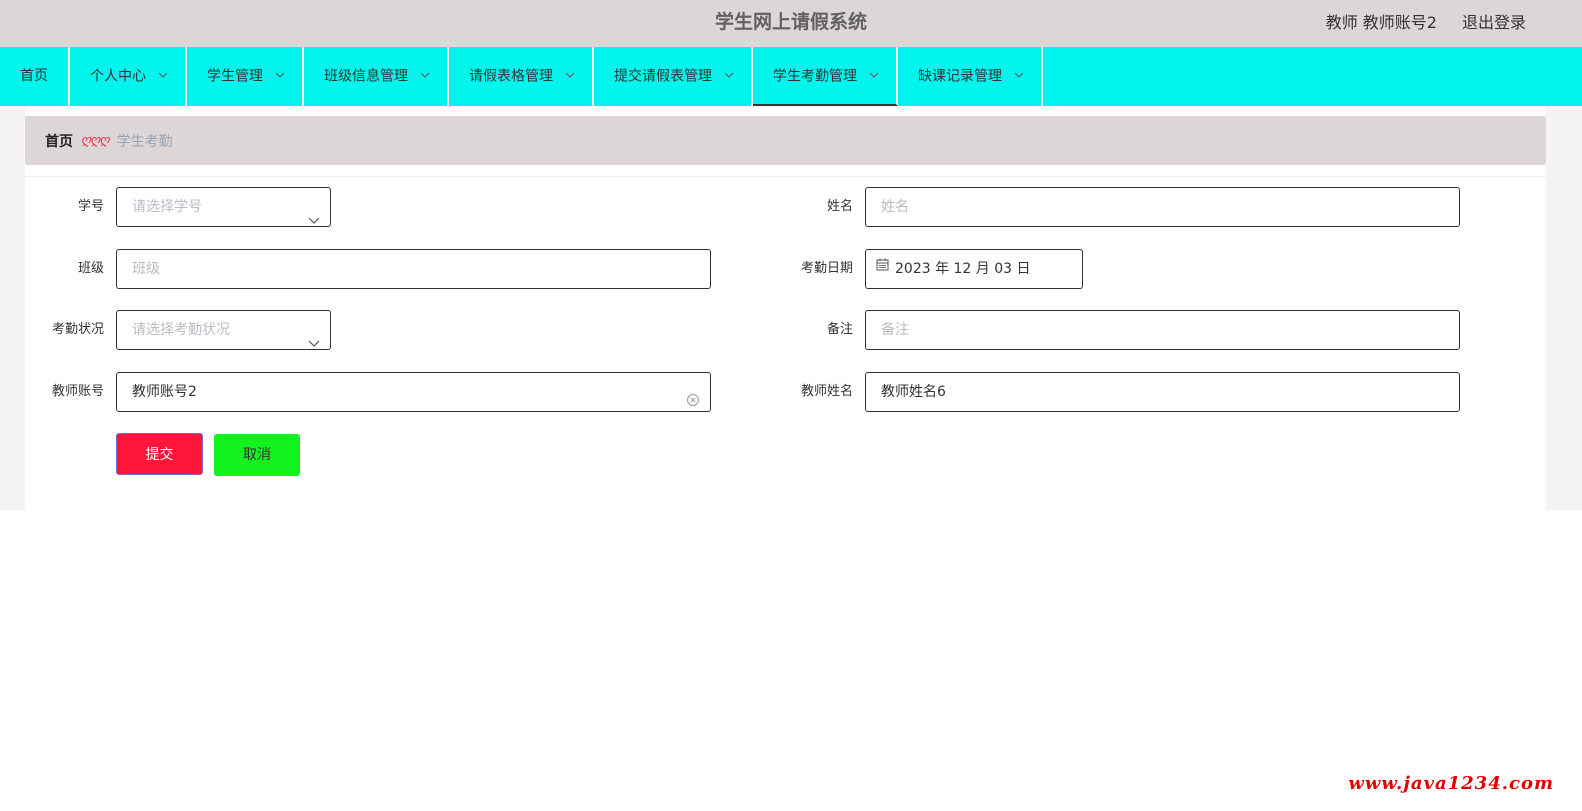 Image resolution: width=1582 pixels, height=811 pixels. Describe the element at coordinates (159, 454) in the screenshot. I see `submit-button: 提交` at that location.